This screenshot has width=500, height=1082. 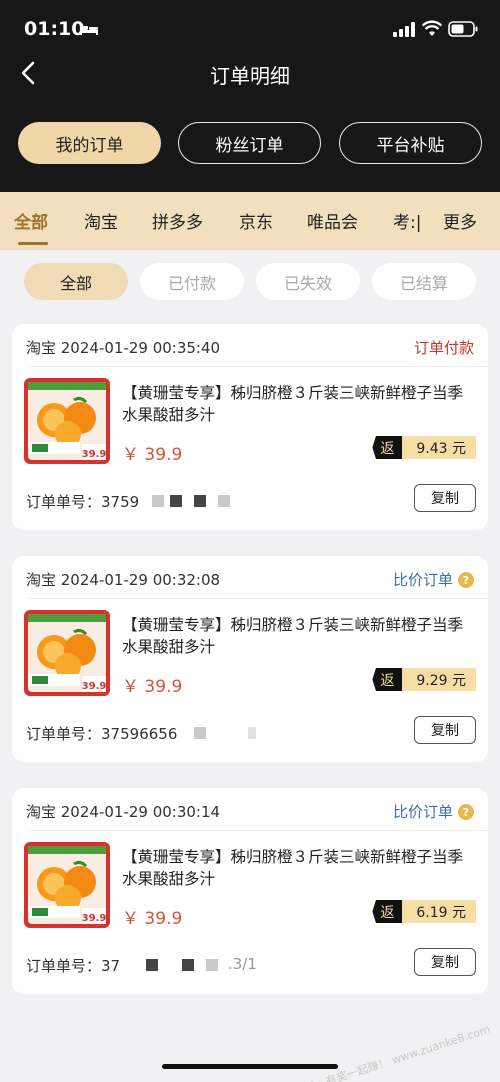 I want to click on tab-my-orders: 我的订单, so click(x=89, y=143).